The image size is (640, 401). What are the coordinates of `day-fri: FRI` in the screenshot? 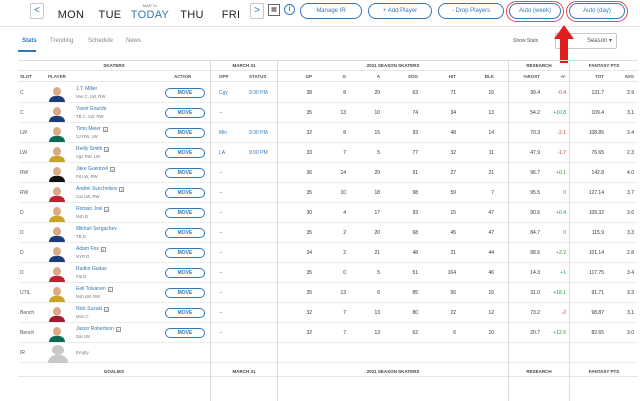 It's located at (231, 13).